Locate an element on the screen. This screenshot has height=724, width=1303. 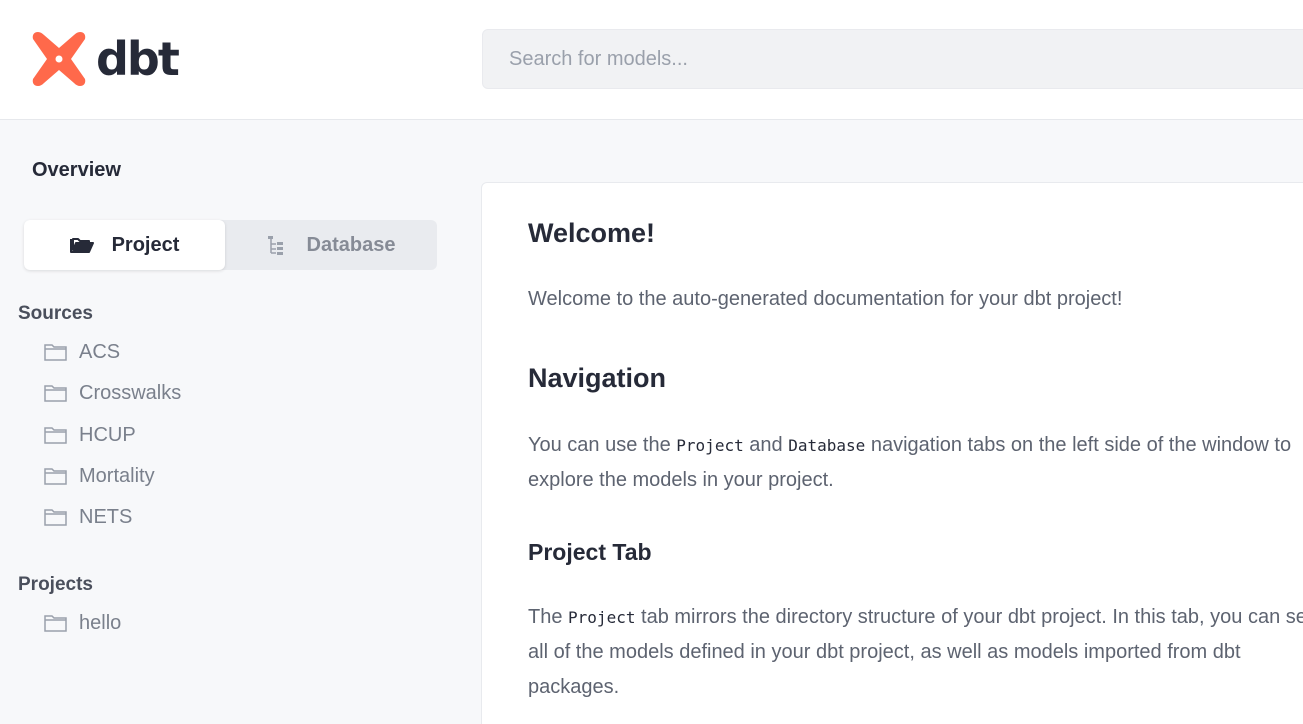
project-item-label: hello is located at coordinates (100, 622).